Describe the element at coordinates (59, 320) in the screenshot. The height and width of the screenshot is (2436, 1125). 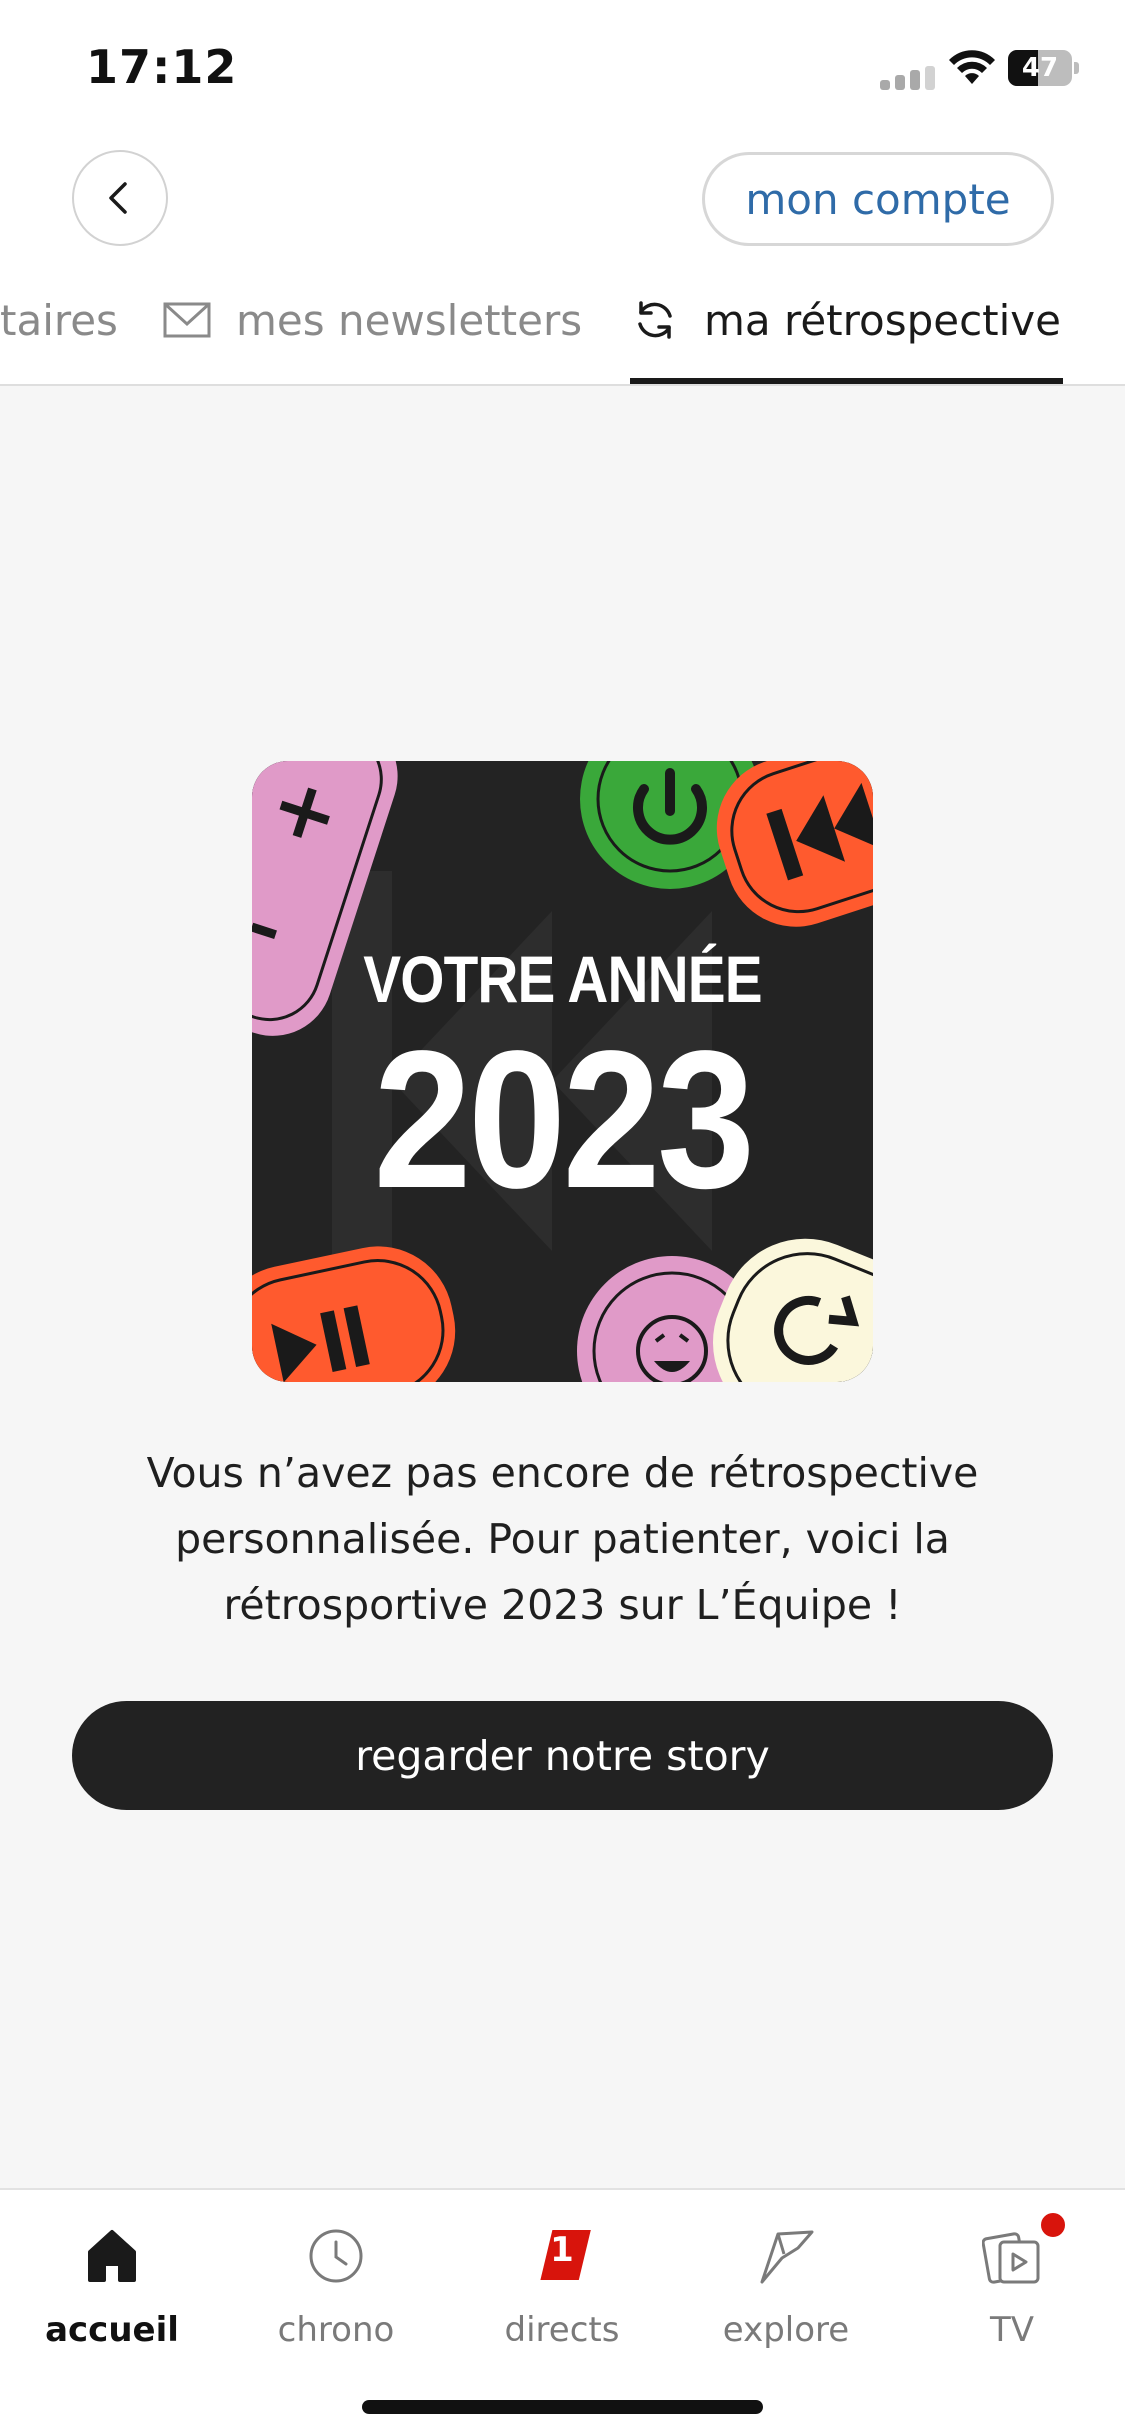
I see `tab-label: taires` at that location.